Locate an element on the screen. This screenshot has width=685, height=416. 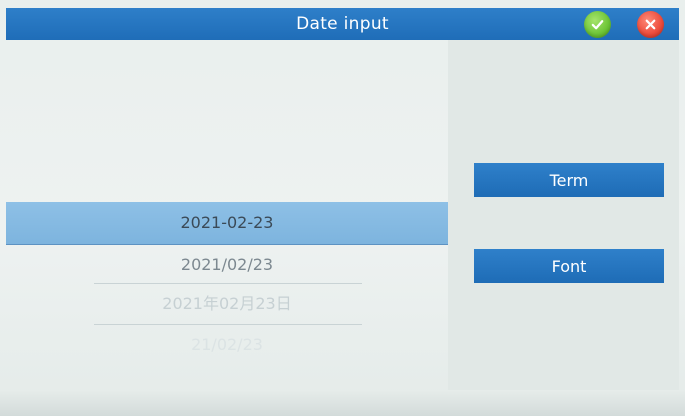
title-bar: Date input is located at coordinates (342, 24).